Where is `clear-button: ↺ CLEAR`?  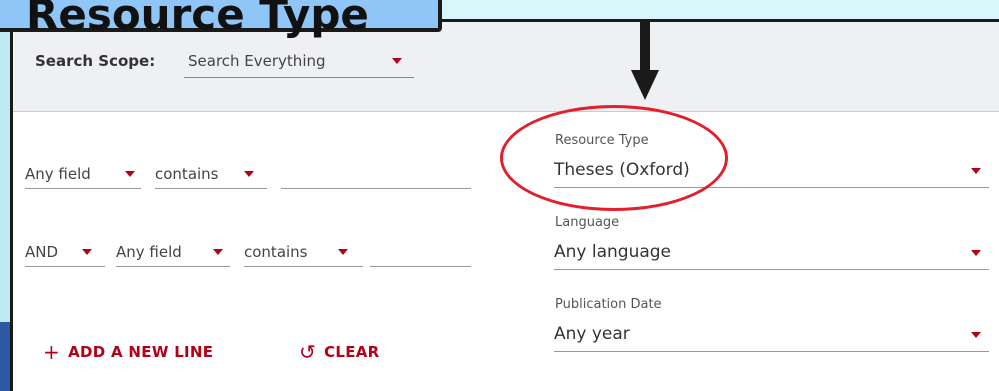
clear-button: ↺ CLEAR is located at coordinates (339, 352).